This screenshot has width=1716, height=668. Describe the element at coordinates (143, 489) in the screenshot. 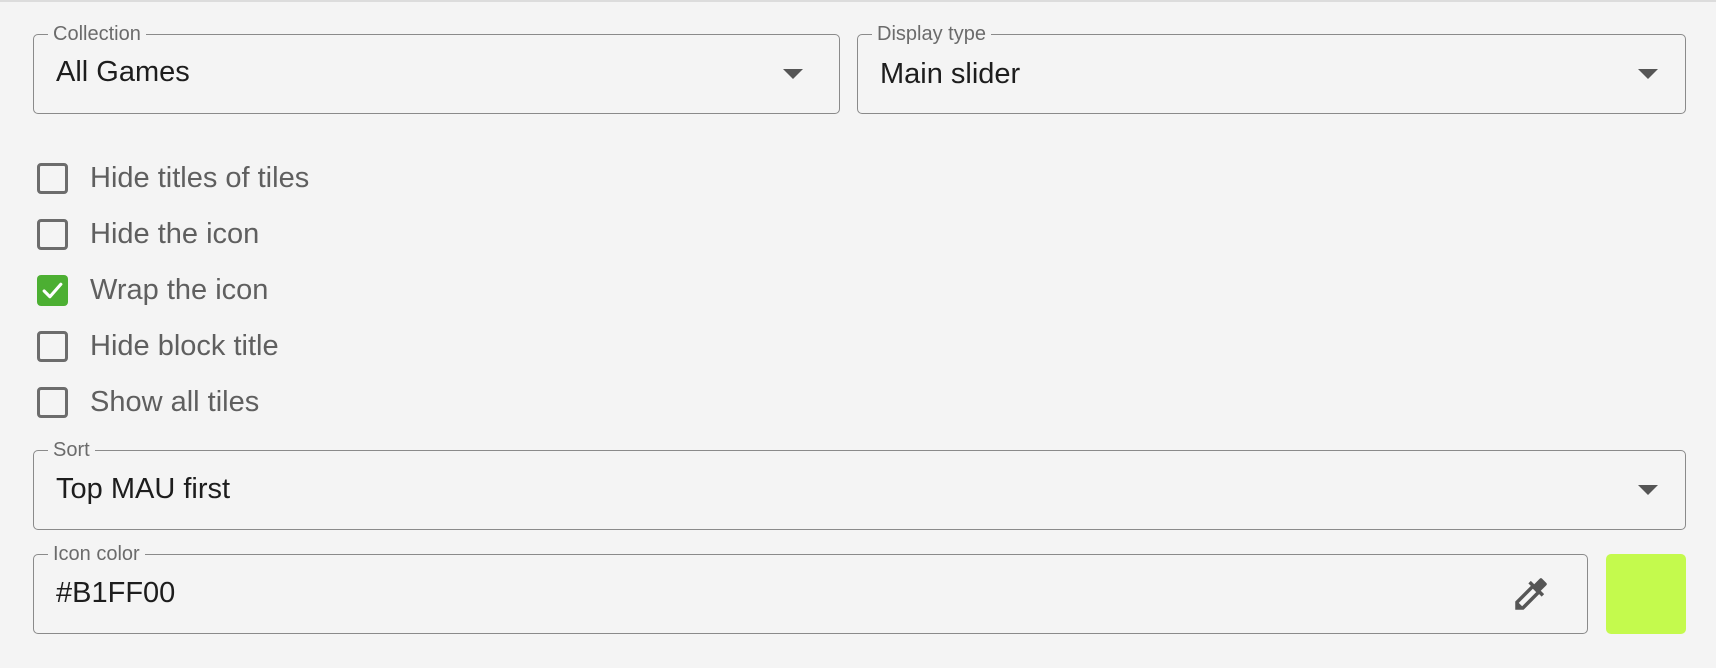

I see `sort-value: Top MAU first` at that location.